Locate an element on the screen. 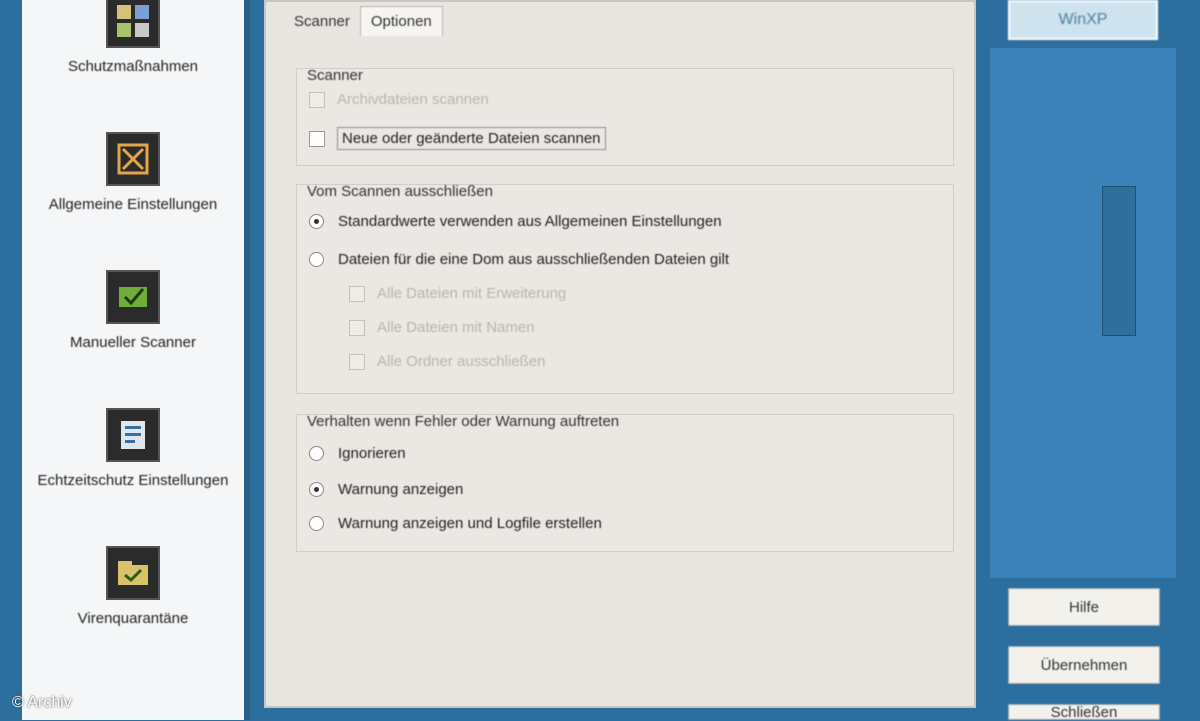  close-button: Schließen is located at coordinates (1084, 712).